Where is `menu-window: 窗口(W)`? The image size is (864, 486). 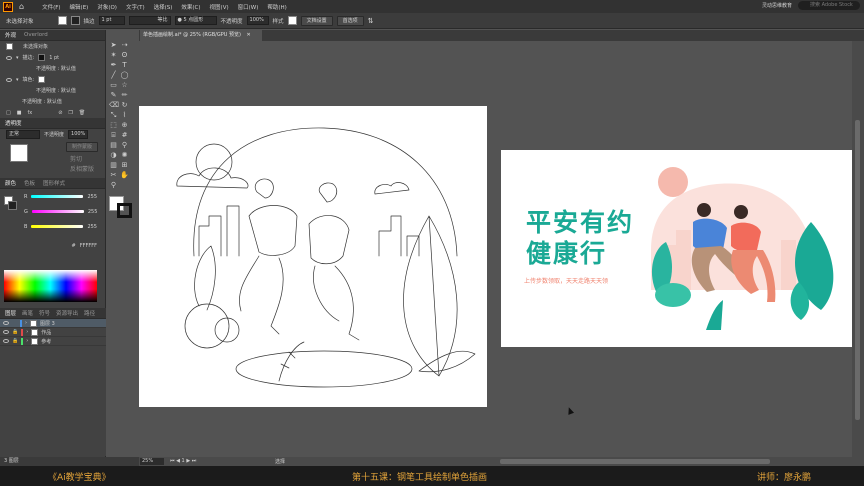 menu-window: 窗口(W) is located at coordinates (248, 7).